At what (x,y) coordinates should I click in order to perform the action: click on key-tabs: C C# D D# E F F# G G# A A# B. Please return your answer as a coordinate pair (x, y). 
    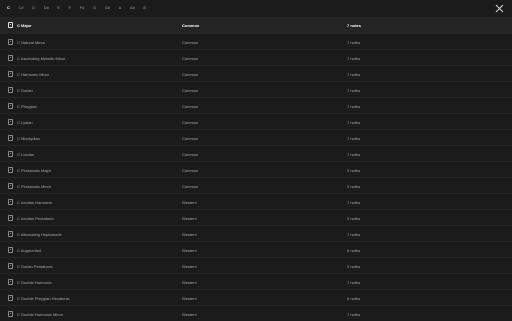
    Looking at the image, I should click on (78, 8).